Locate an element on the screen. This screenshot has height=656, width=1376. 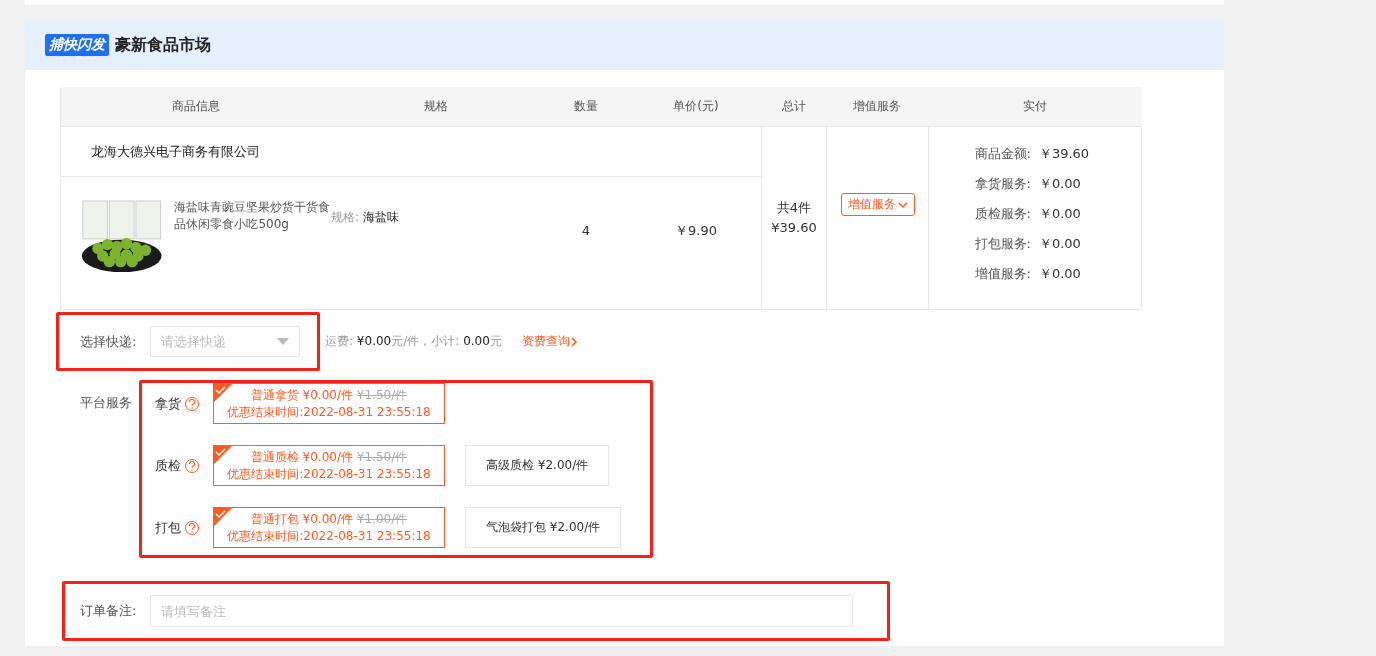
product-title: 海盐味青豌豆坚果炒货干货食品休闲零食小吃500g is located at coordinates (252, 216).